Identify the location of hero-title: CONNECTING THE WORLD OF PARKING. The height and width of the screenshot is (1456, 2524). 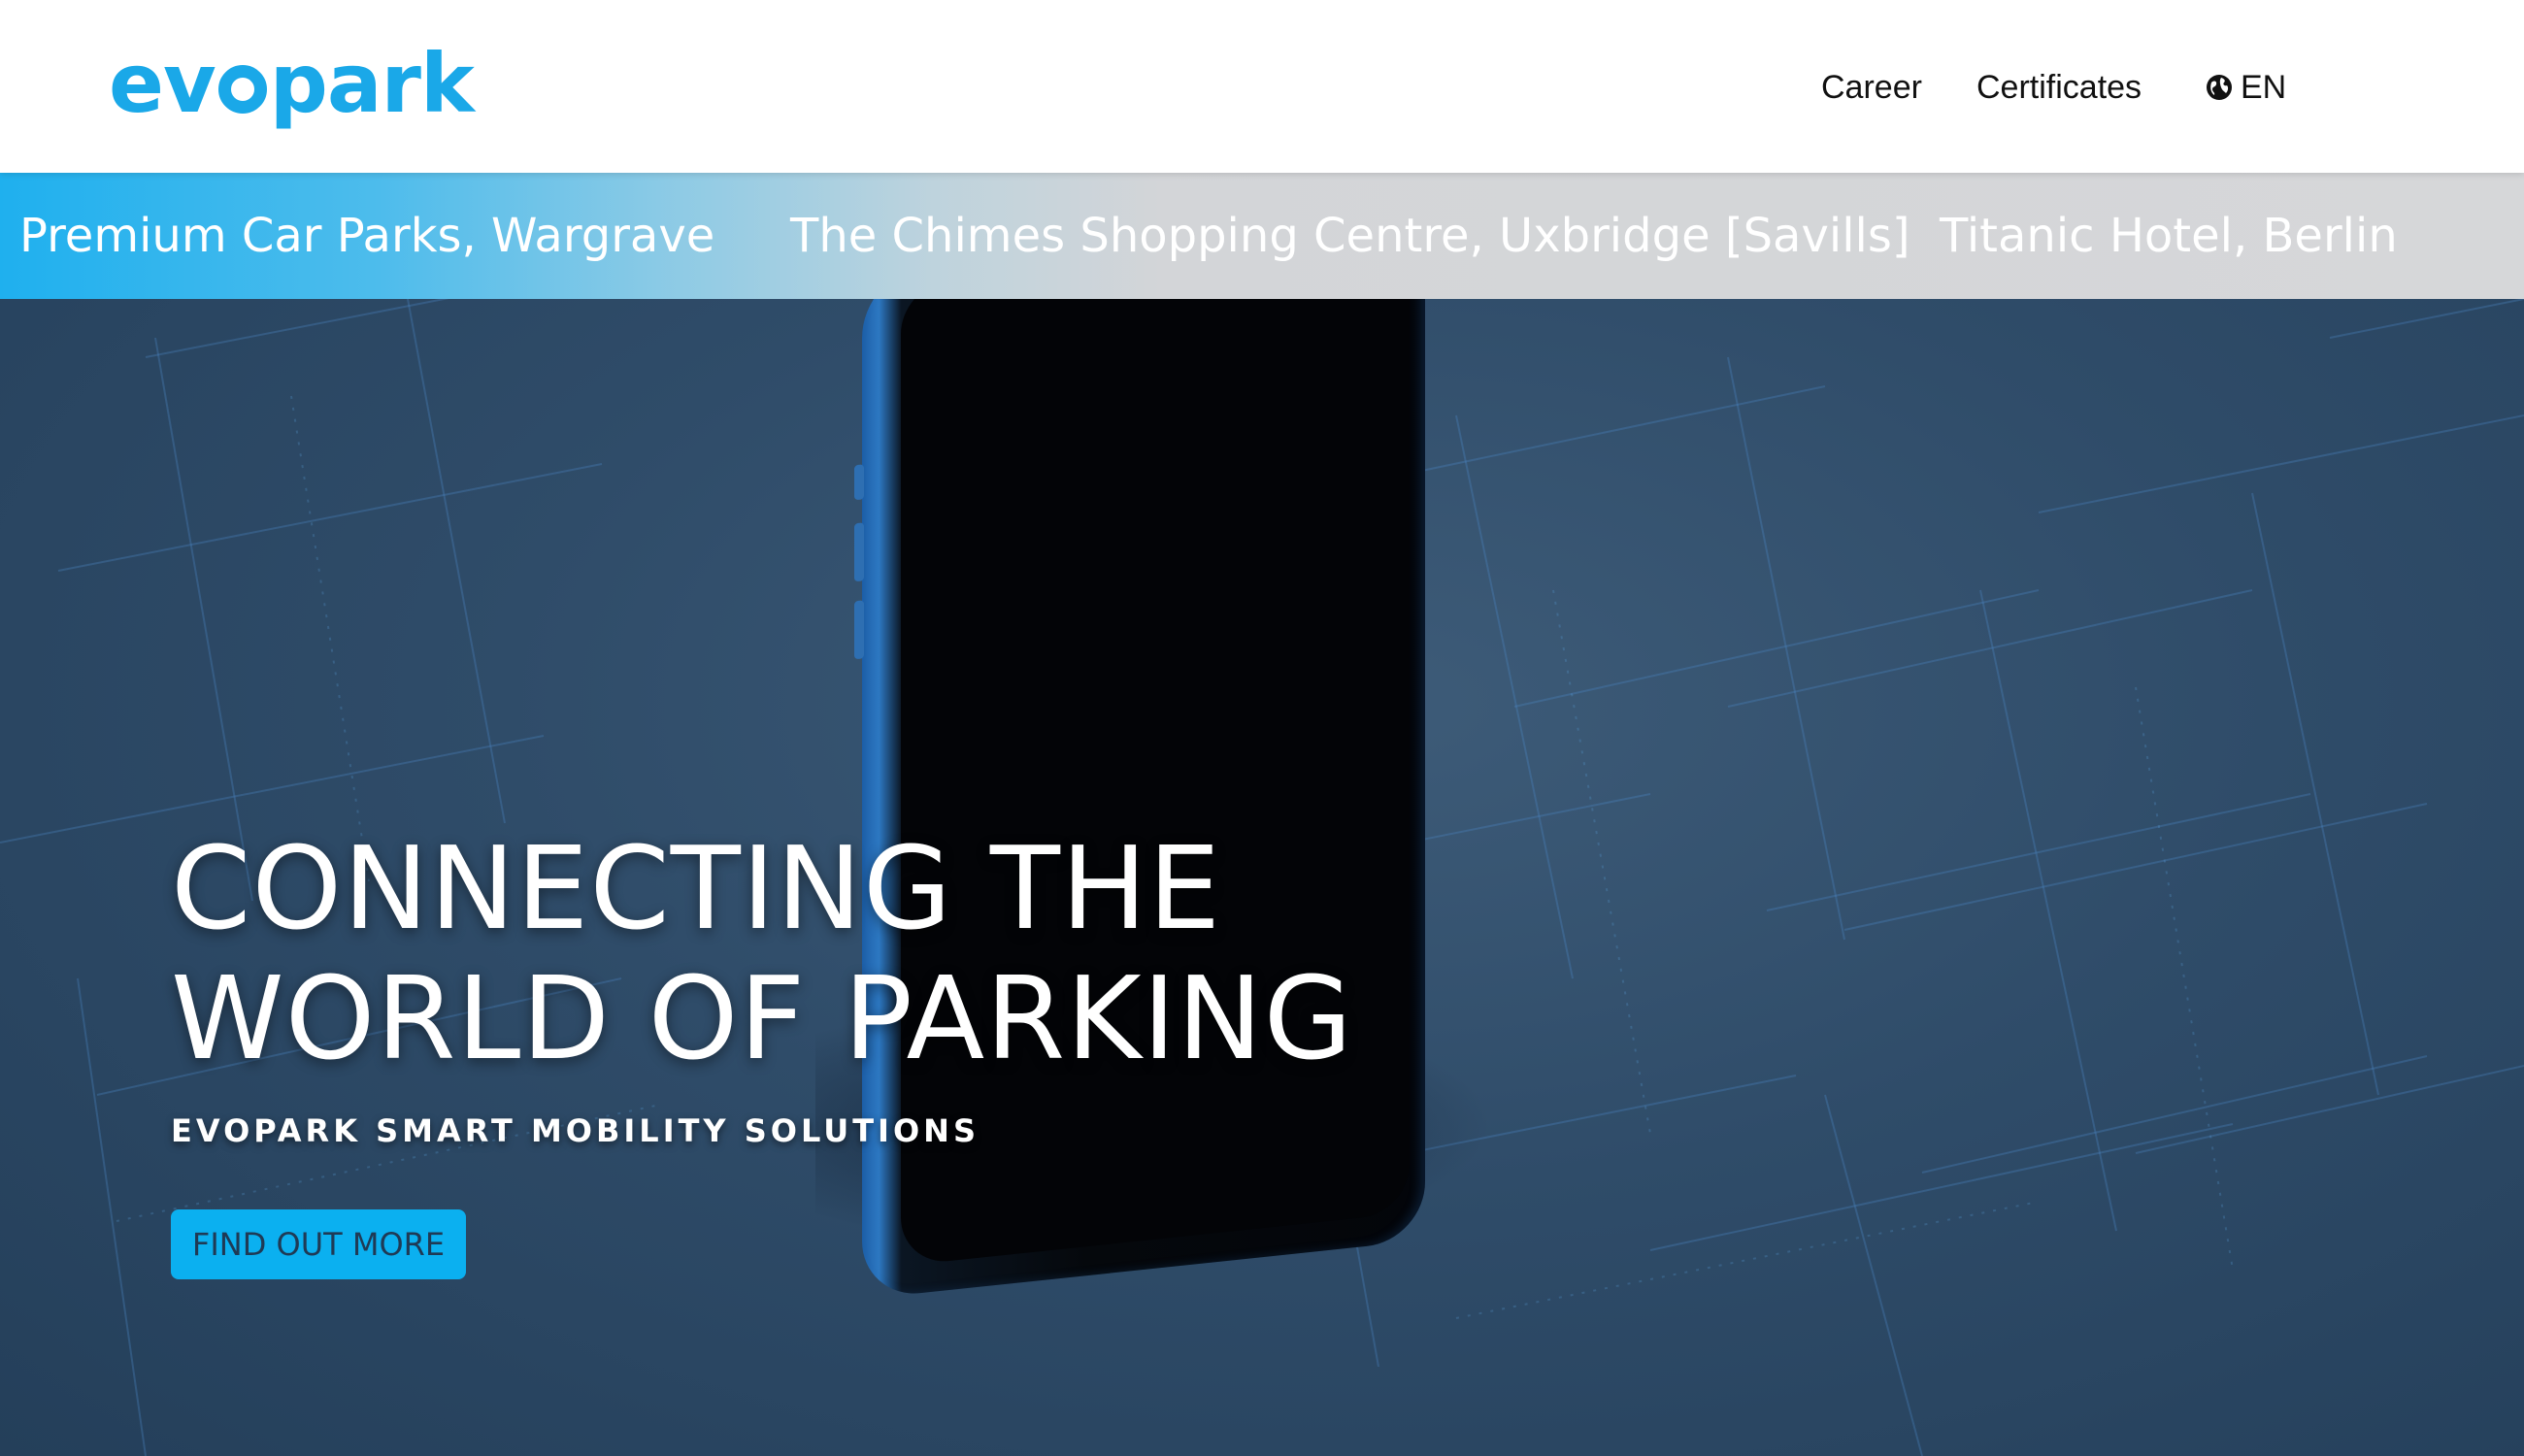
(762, 953).